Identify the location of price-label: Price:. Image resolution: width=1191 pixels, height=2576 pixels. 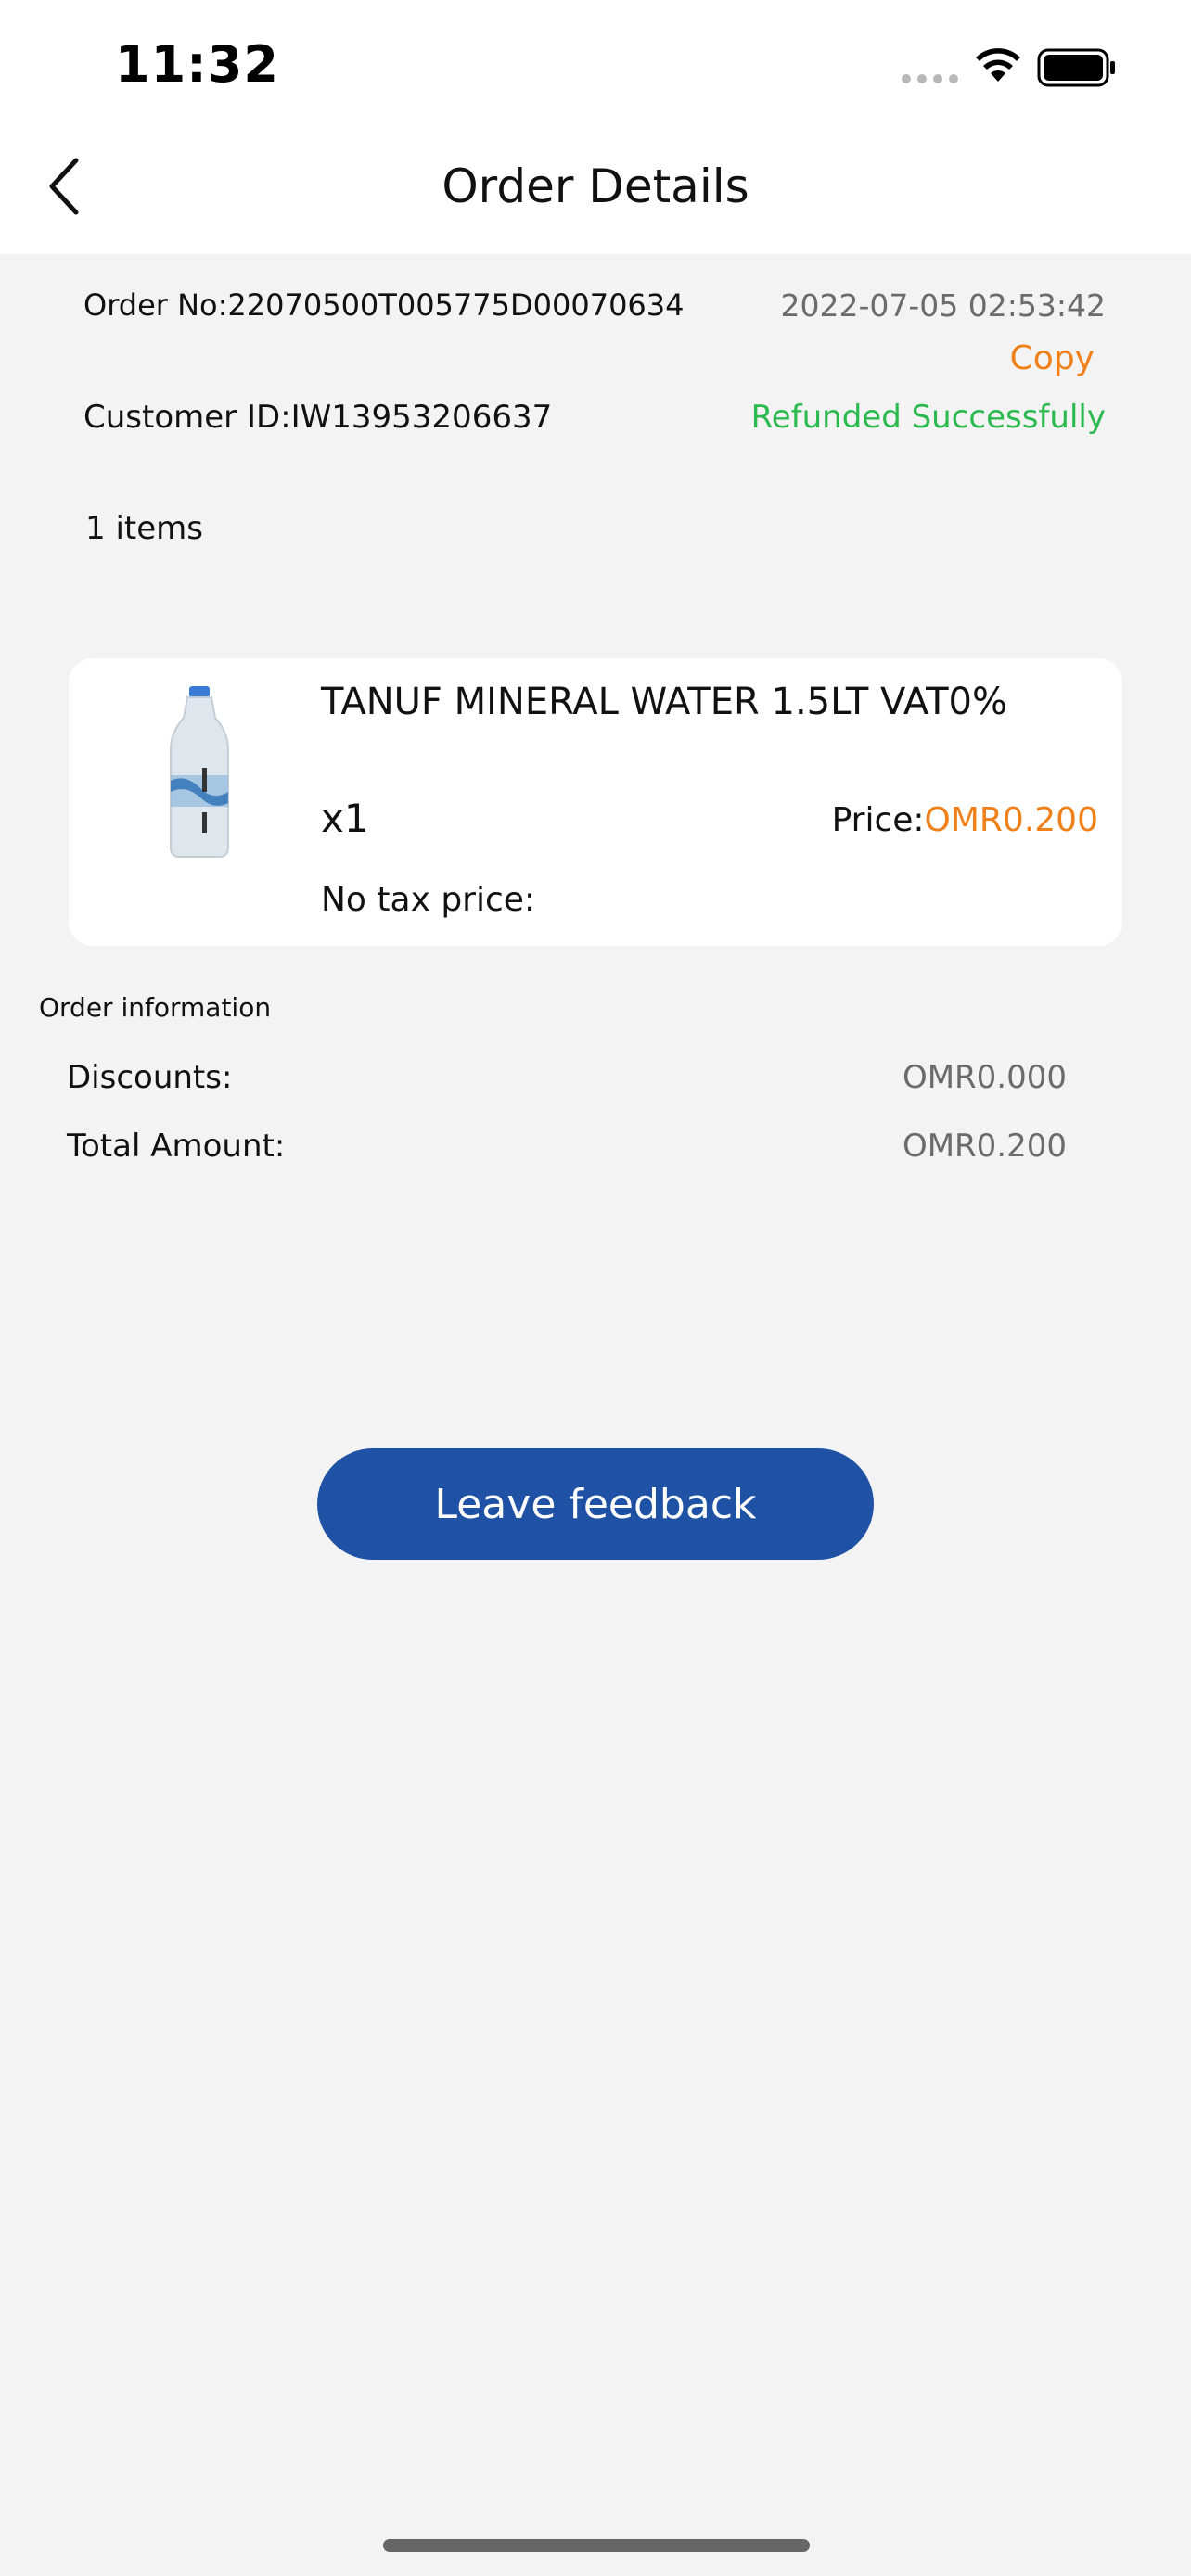
(878, 820).